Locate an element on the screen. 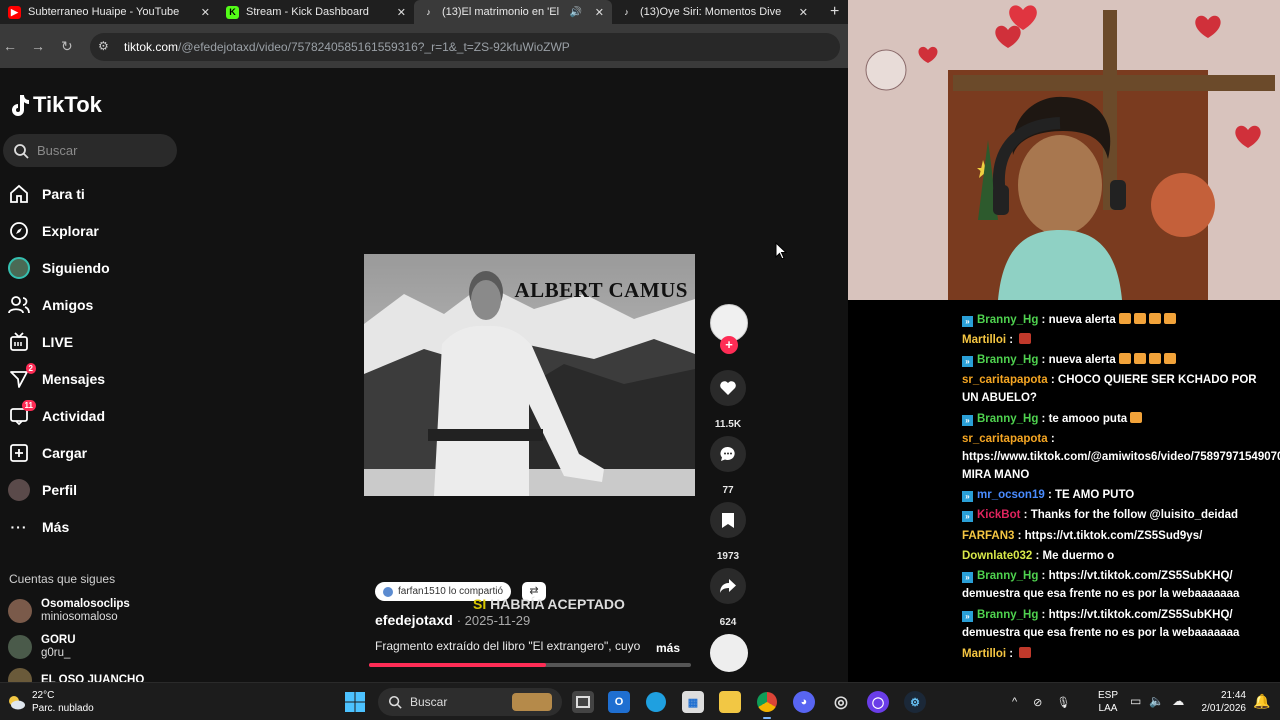 The height and width of the screenshot is (720, 1280). forward-icon: → is located at coordinates (38, 46).